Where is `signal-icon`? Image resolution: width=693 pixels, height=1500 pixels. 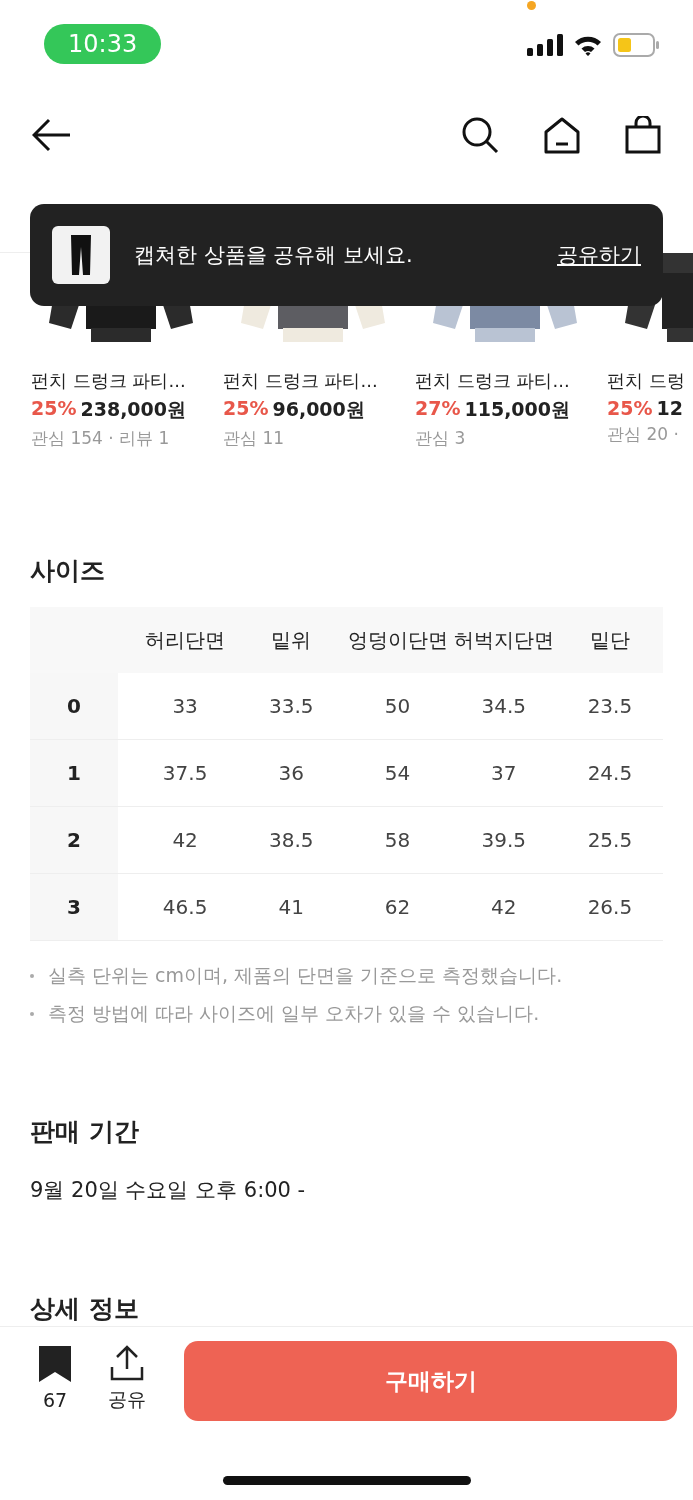 signal-icon is located at coordinates (545, 45).